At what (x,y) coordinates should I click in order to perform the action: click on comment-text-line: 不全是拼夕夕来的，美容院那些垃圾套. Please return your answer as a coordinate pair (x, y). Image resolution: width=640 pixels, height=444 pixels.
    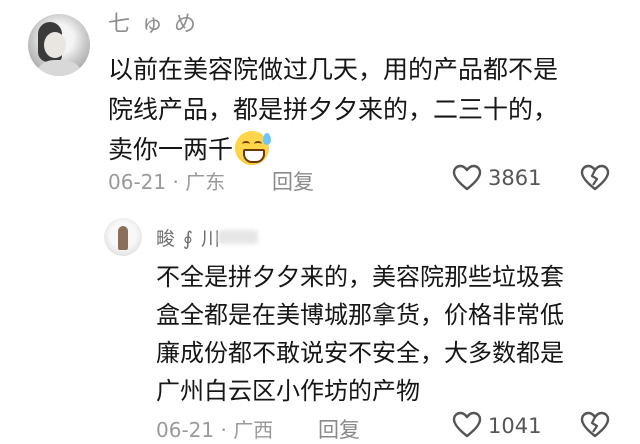
    Looking at the image, I should click on (360, 277).